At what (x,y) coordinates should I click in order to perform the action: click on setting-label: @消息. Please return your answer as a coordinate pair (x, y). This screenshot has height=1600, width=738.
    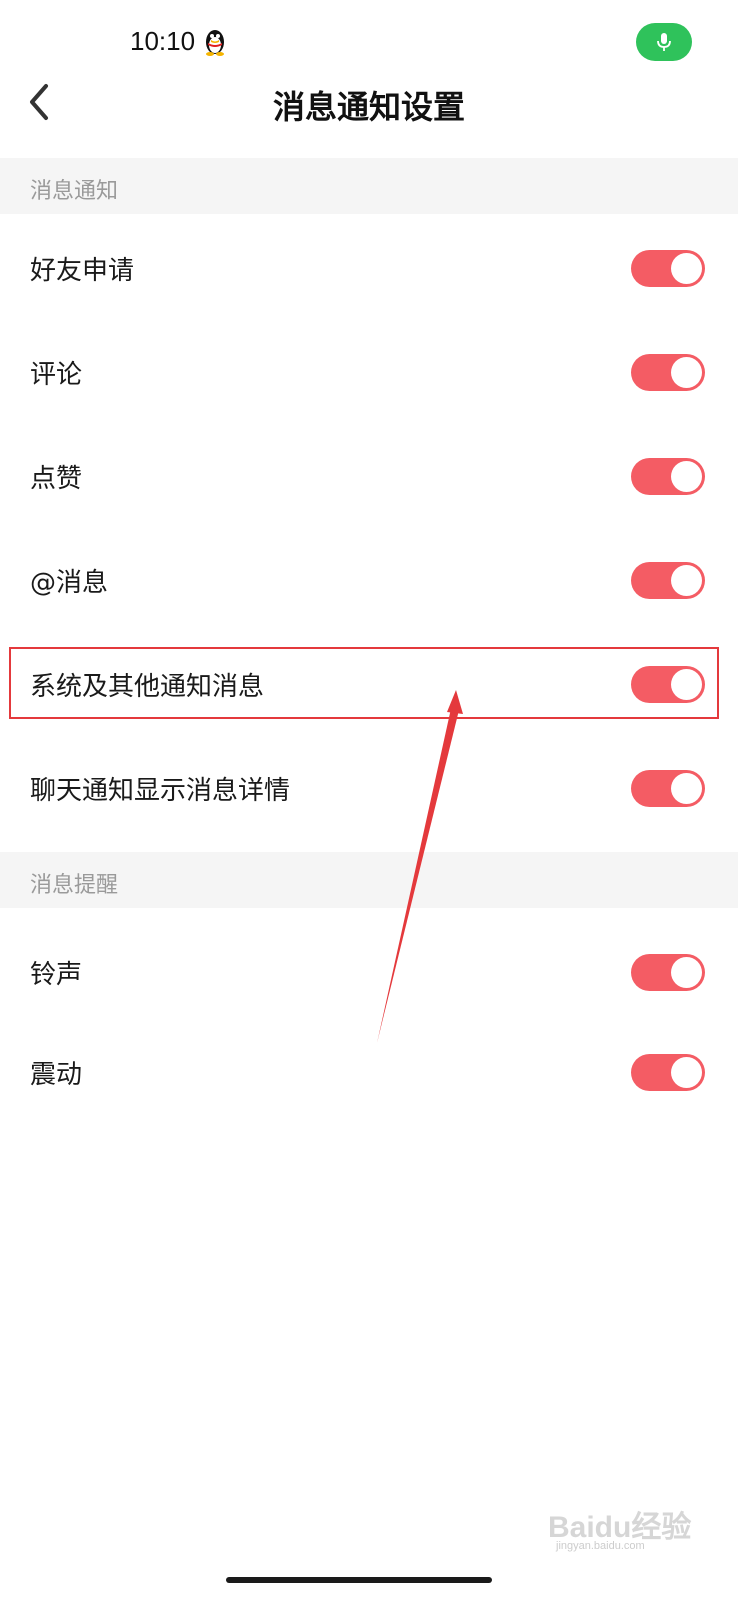
    Looking at the image, I should click on (69, 583).